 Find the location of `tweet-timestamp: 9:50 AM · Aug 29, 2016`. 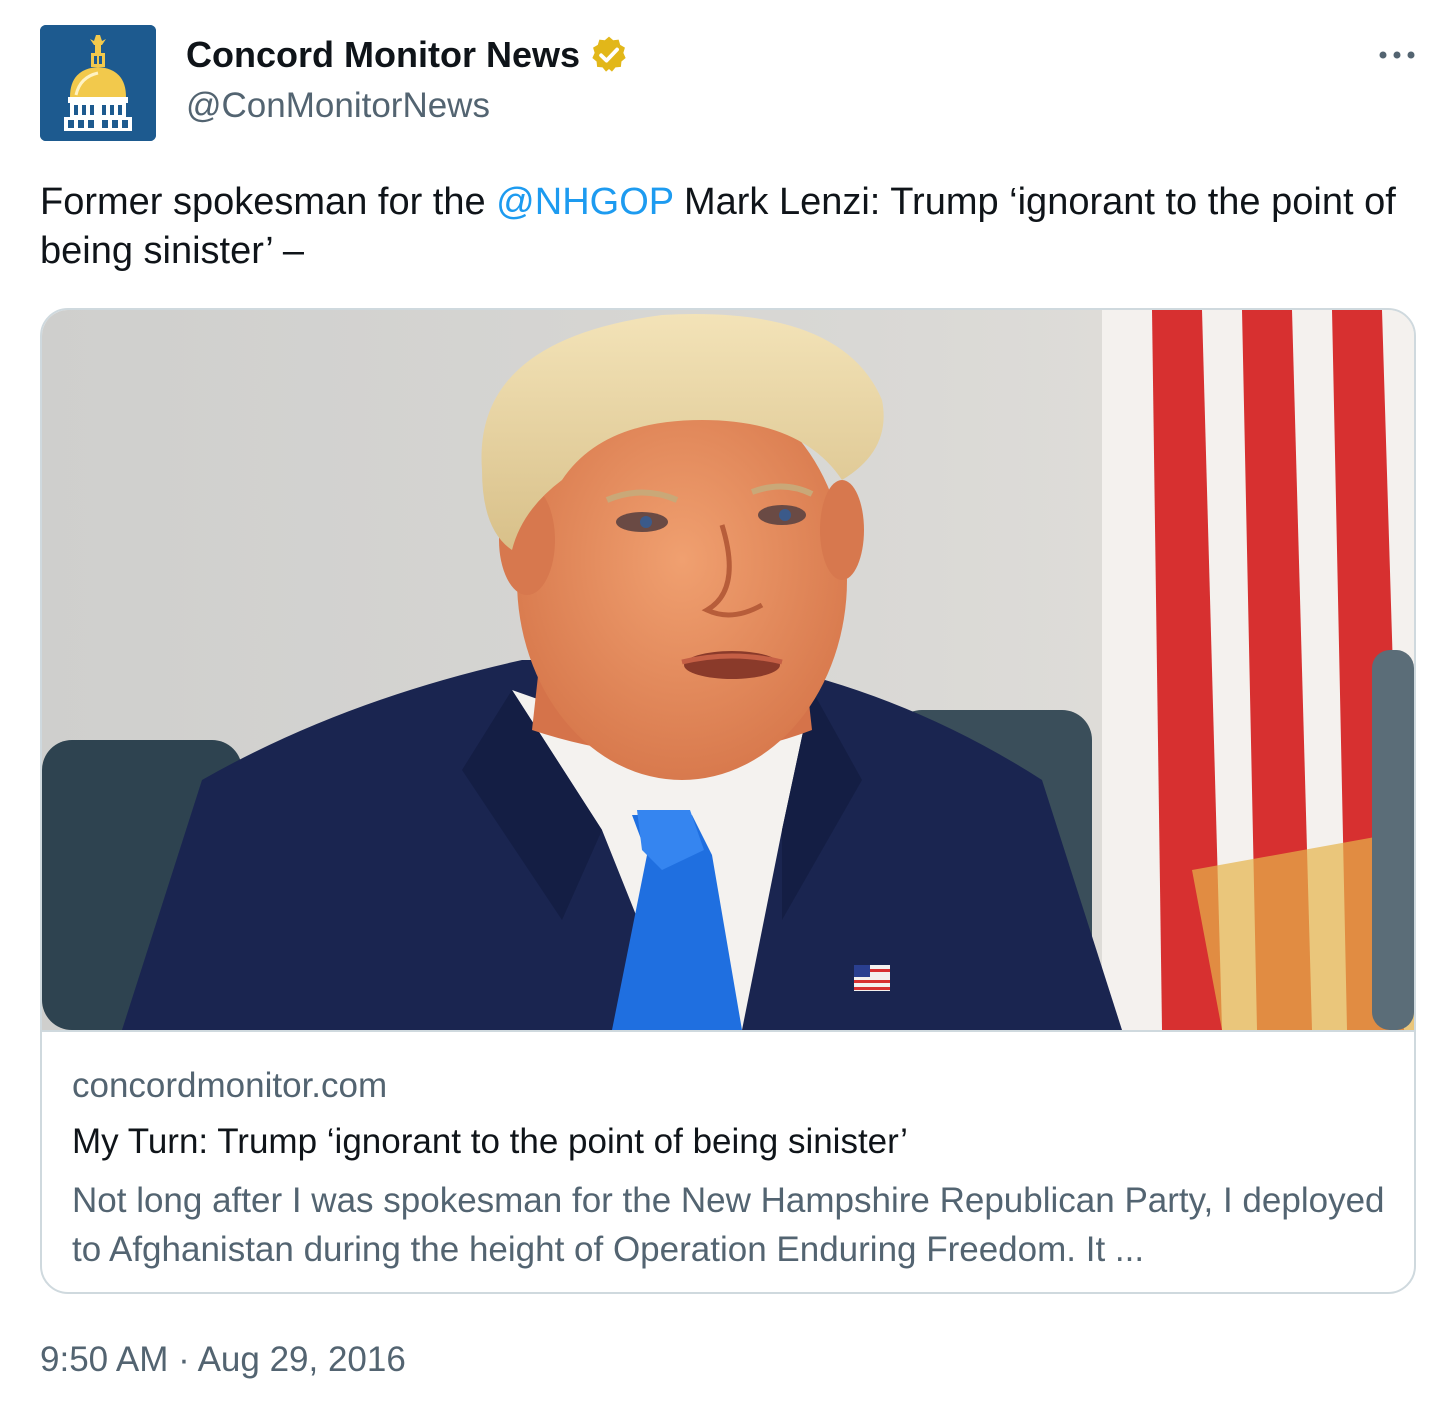

tweet-timestamp: 9:50 AM · Aug 29, 2016 is located at coordinates (223, 1360).